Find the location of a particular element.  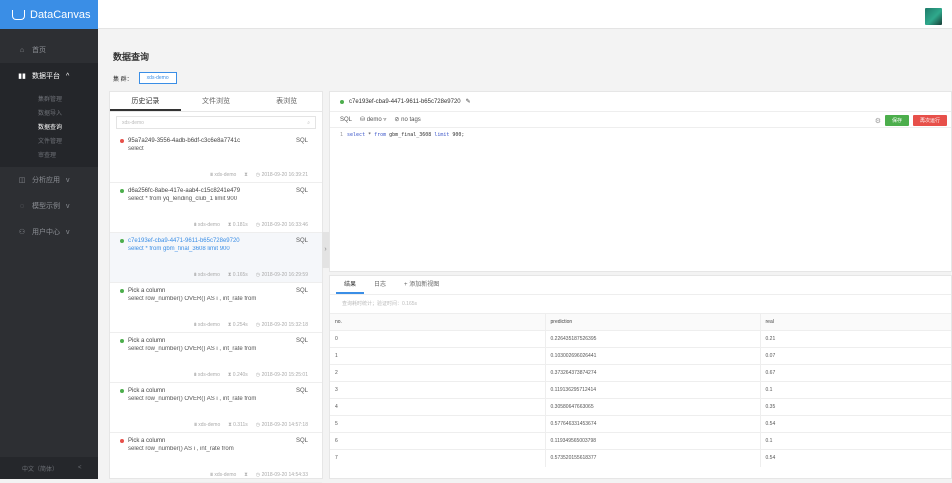

history-item-id: Pick a column is located at coordinates (216, 341).